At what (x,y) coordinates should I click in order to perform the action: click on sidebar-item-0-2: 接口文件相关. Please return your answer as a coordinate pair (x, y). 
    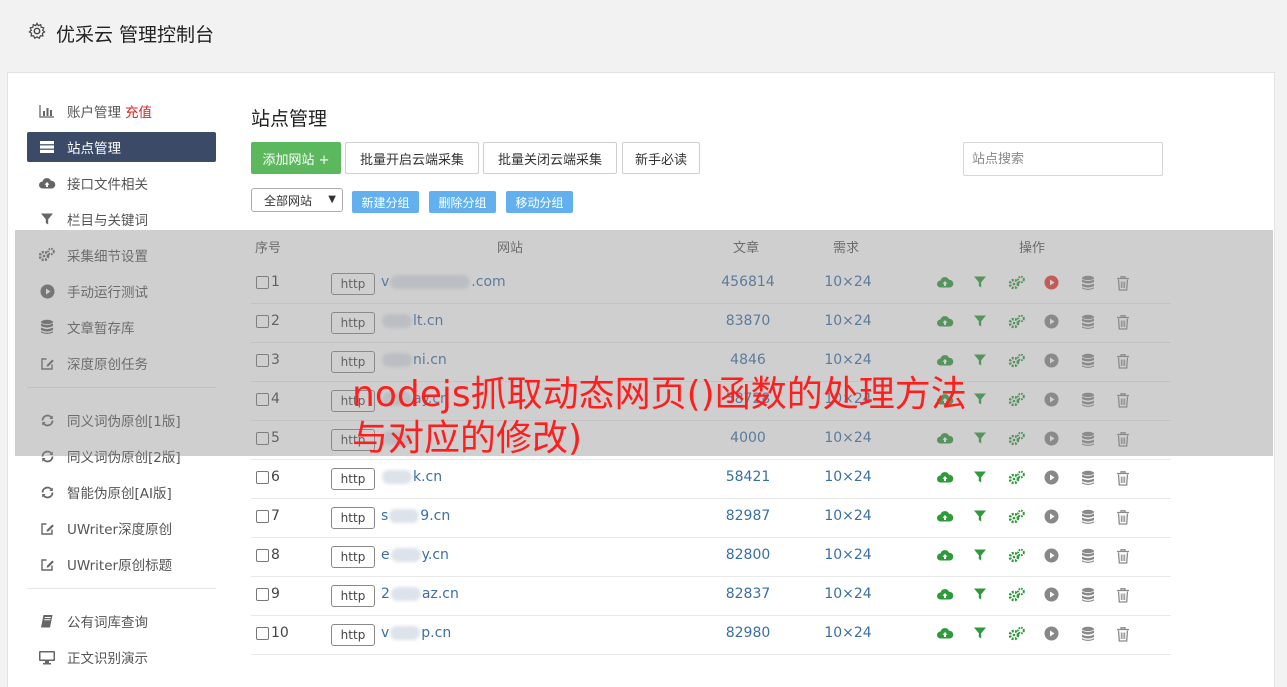
    Looking at the image, I should click on (121, 183).